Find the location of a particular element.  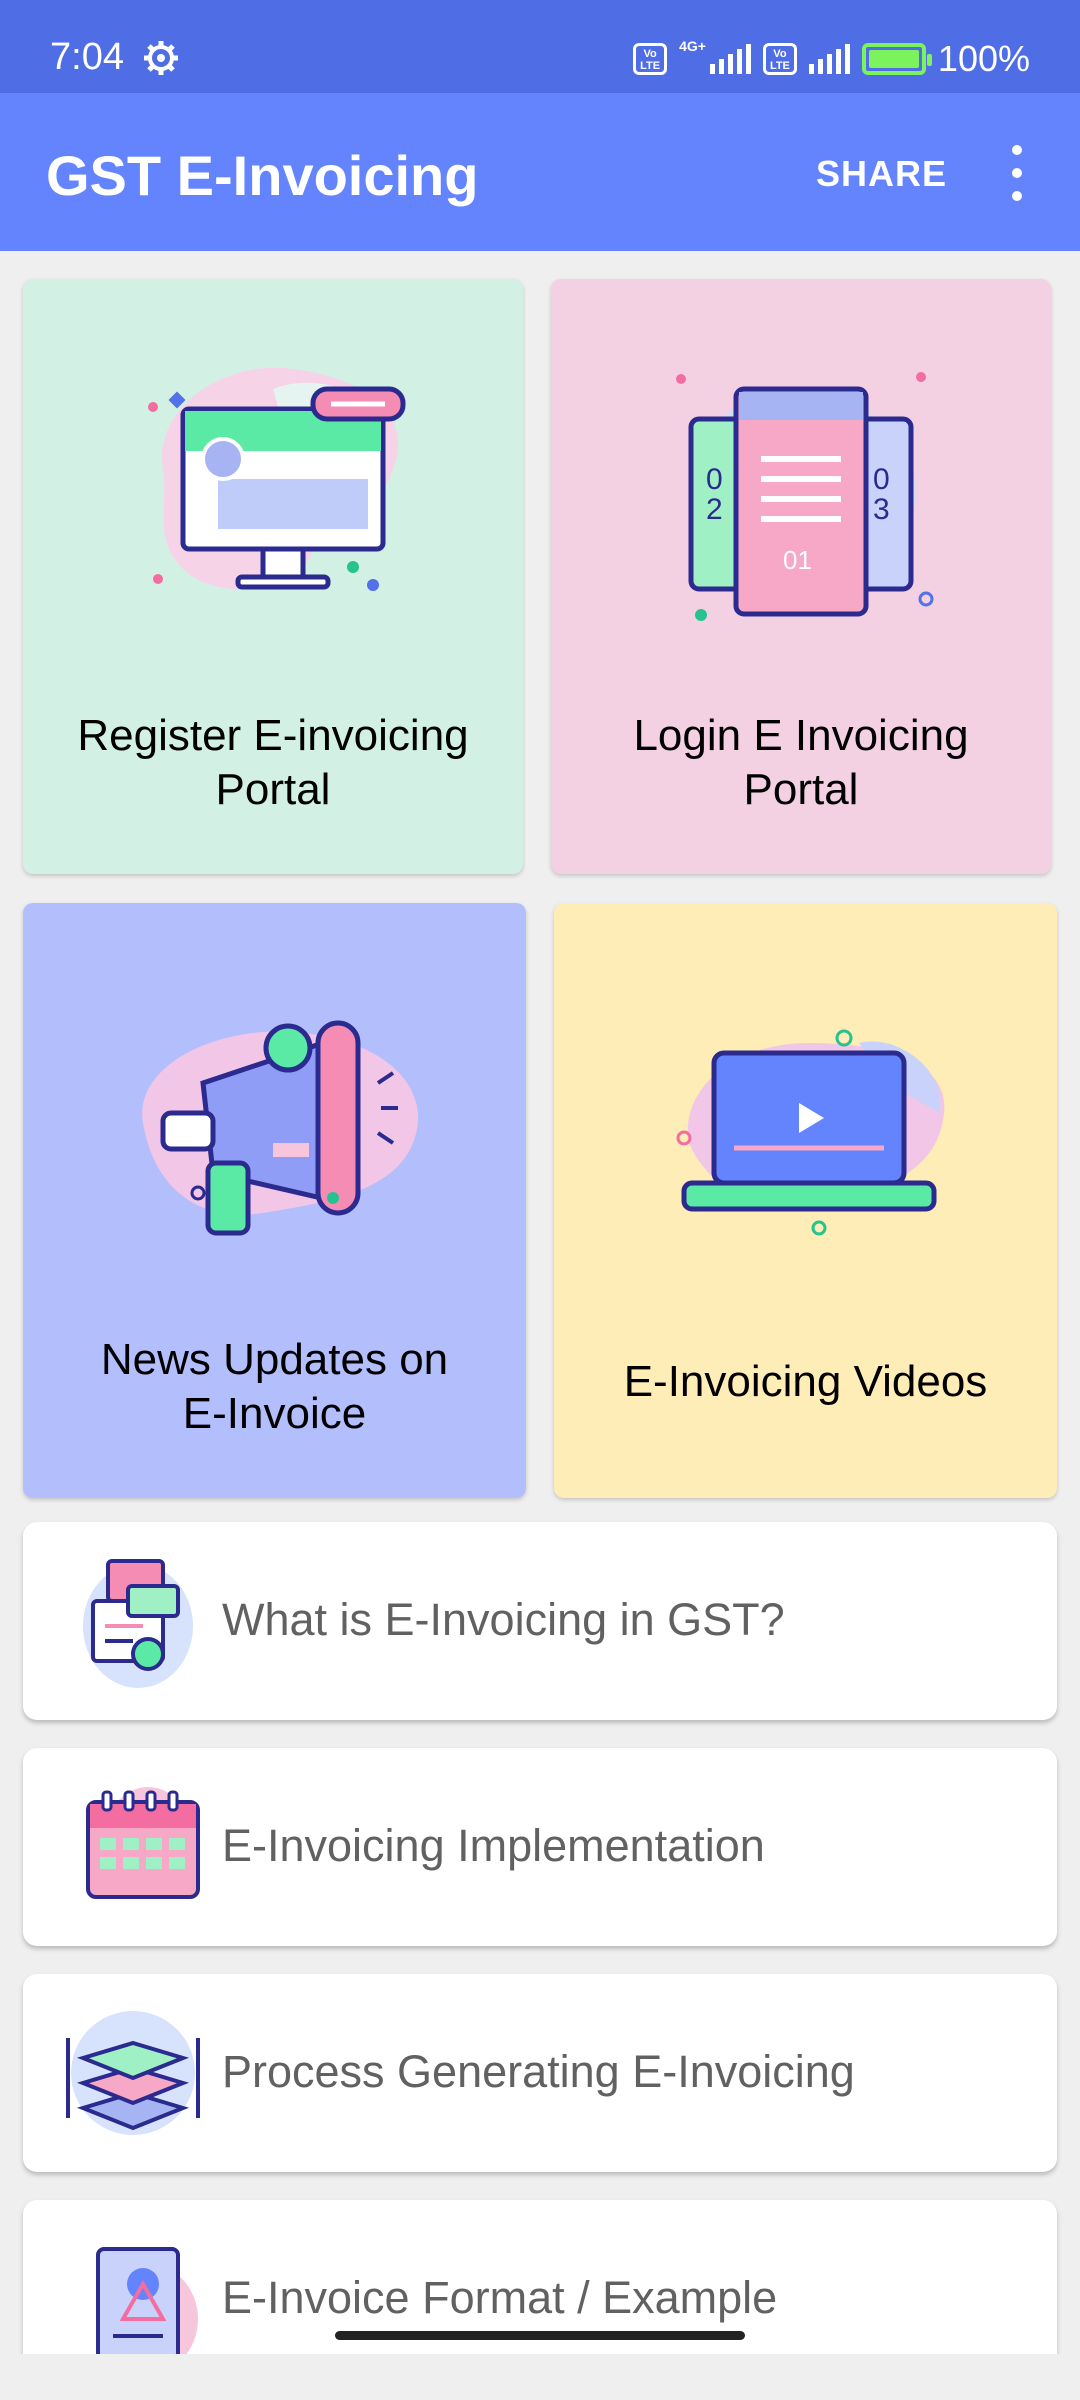

svg-text: 2 is located at coordinates (714, 509).